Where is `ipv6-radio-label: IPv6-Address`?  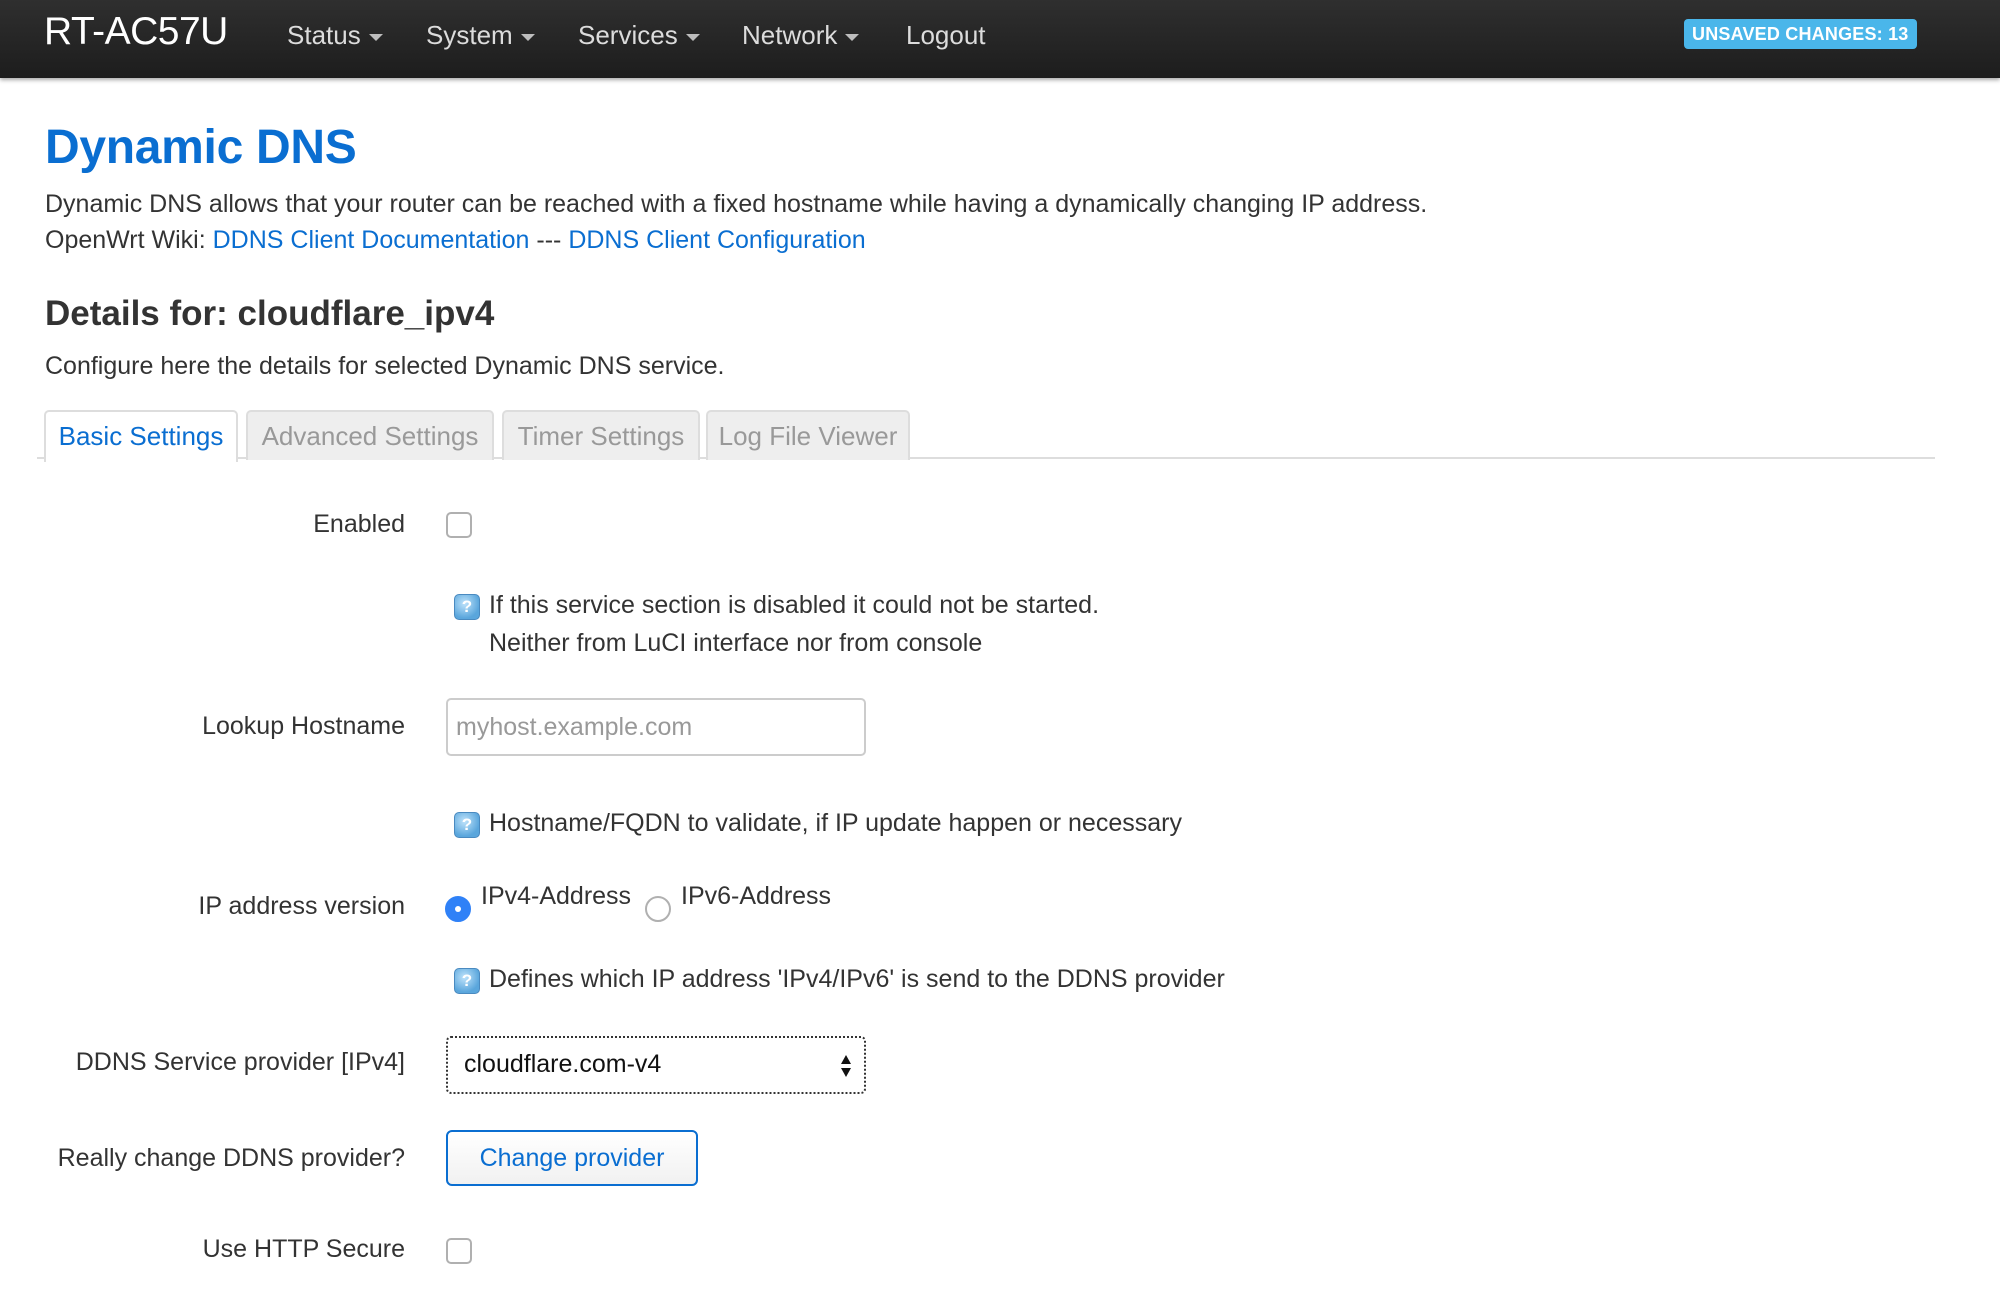 ipv6-radio-label: IPv6-Address is located at coordinates (756, 896).